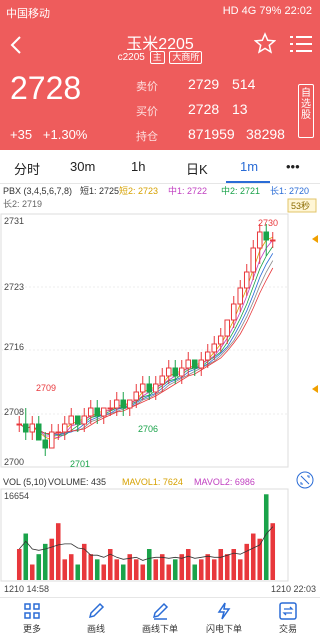  What do you see at coordinates (197, 168) in the screenshot?
I see `tab-daily-k: 日K` at bounding box center [197, 168].